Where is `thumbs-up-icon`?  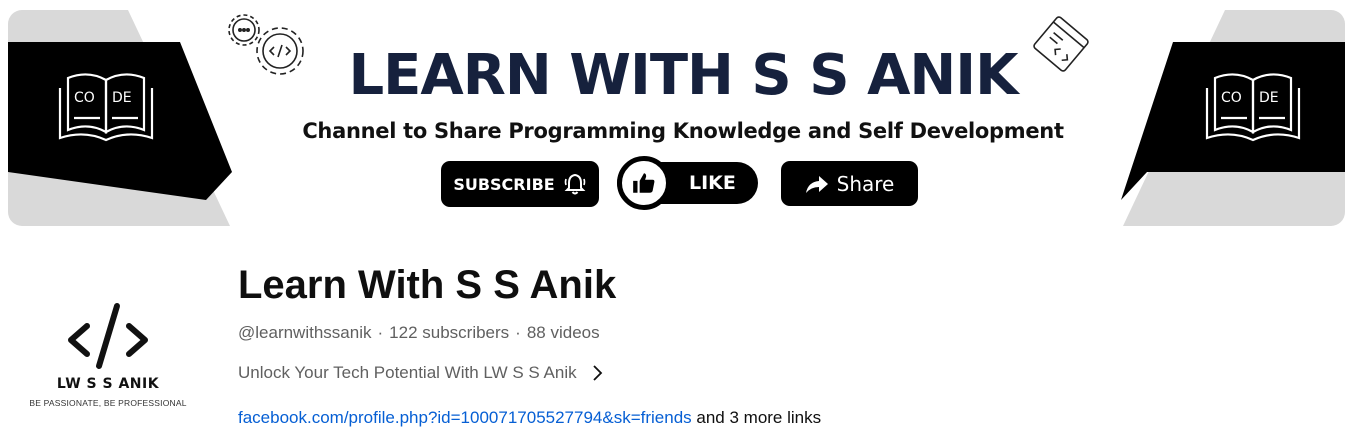
thumbs-up-icon is located at coordinates (644, 183).